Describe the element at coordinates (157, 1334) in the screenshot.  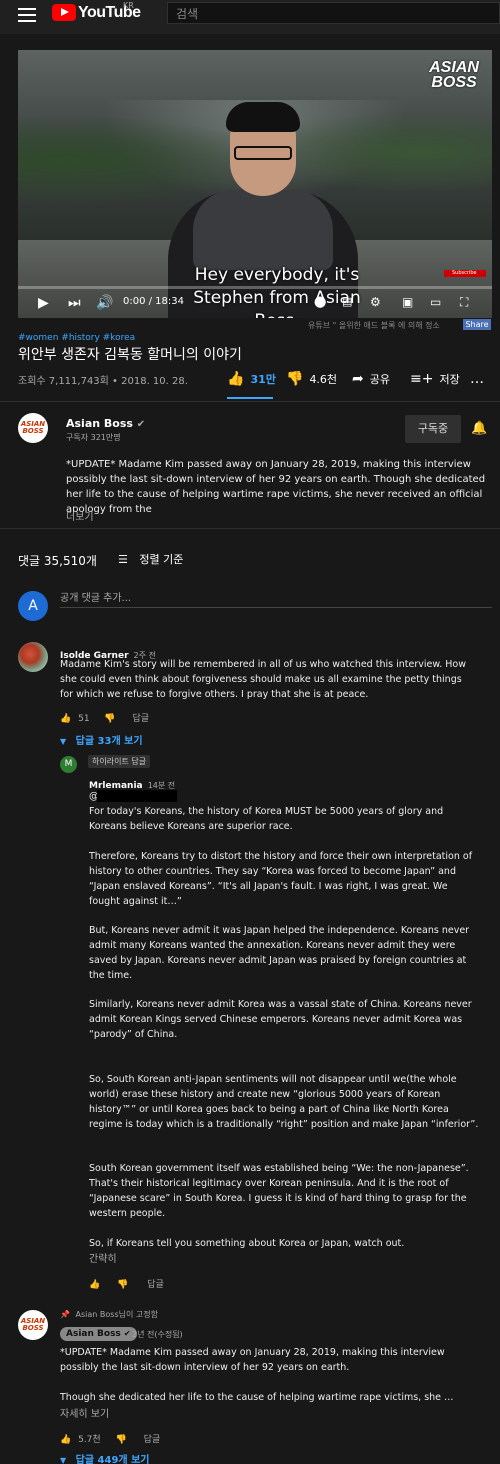
I see `pinned-time: 2년 전(수정됨)` at that location.